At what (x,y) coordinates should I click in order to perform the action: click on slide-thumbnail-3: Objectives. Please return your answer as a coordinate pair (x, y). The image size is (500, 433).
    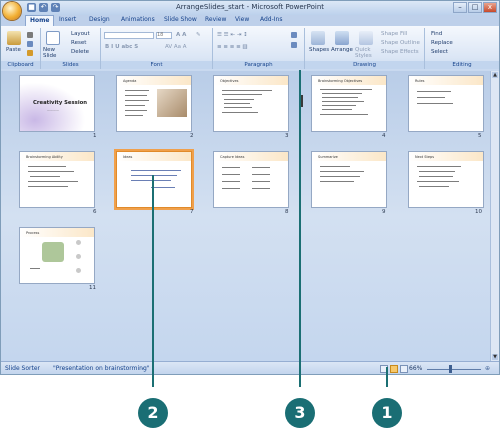
    Looking at the image, I should click on (251, 103).